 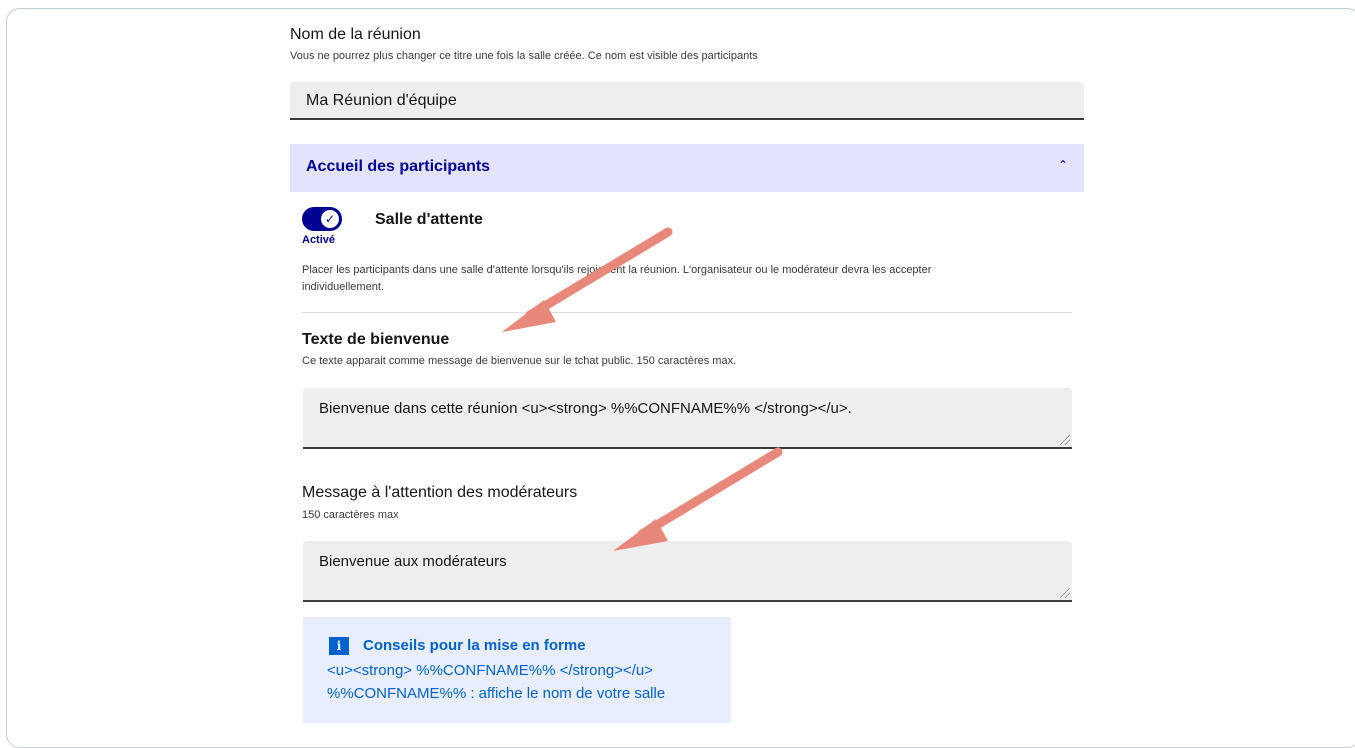 I want to click on annotation-arrow-moderator, so click(x=698, y=499).